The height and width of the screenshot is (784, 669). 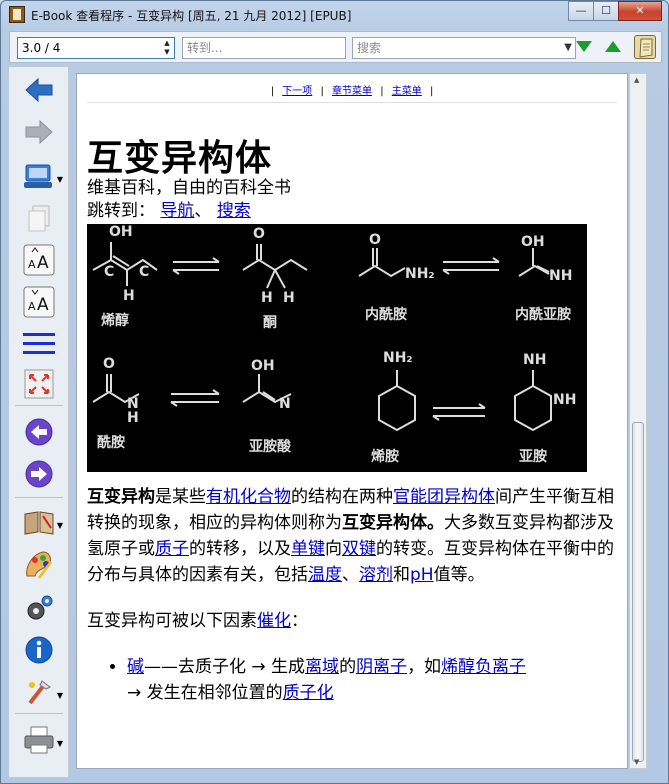 What do you see at coordinates (205, 693) in the screenshot?
I see `text: → 发生在相邻位置的` at bounding box center [205, 693].